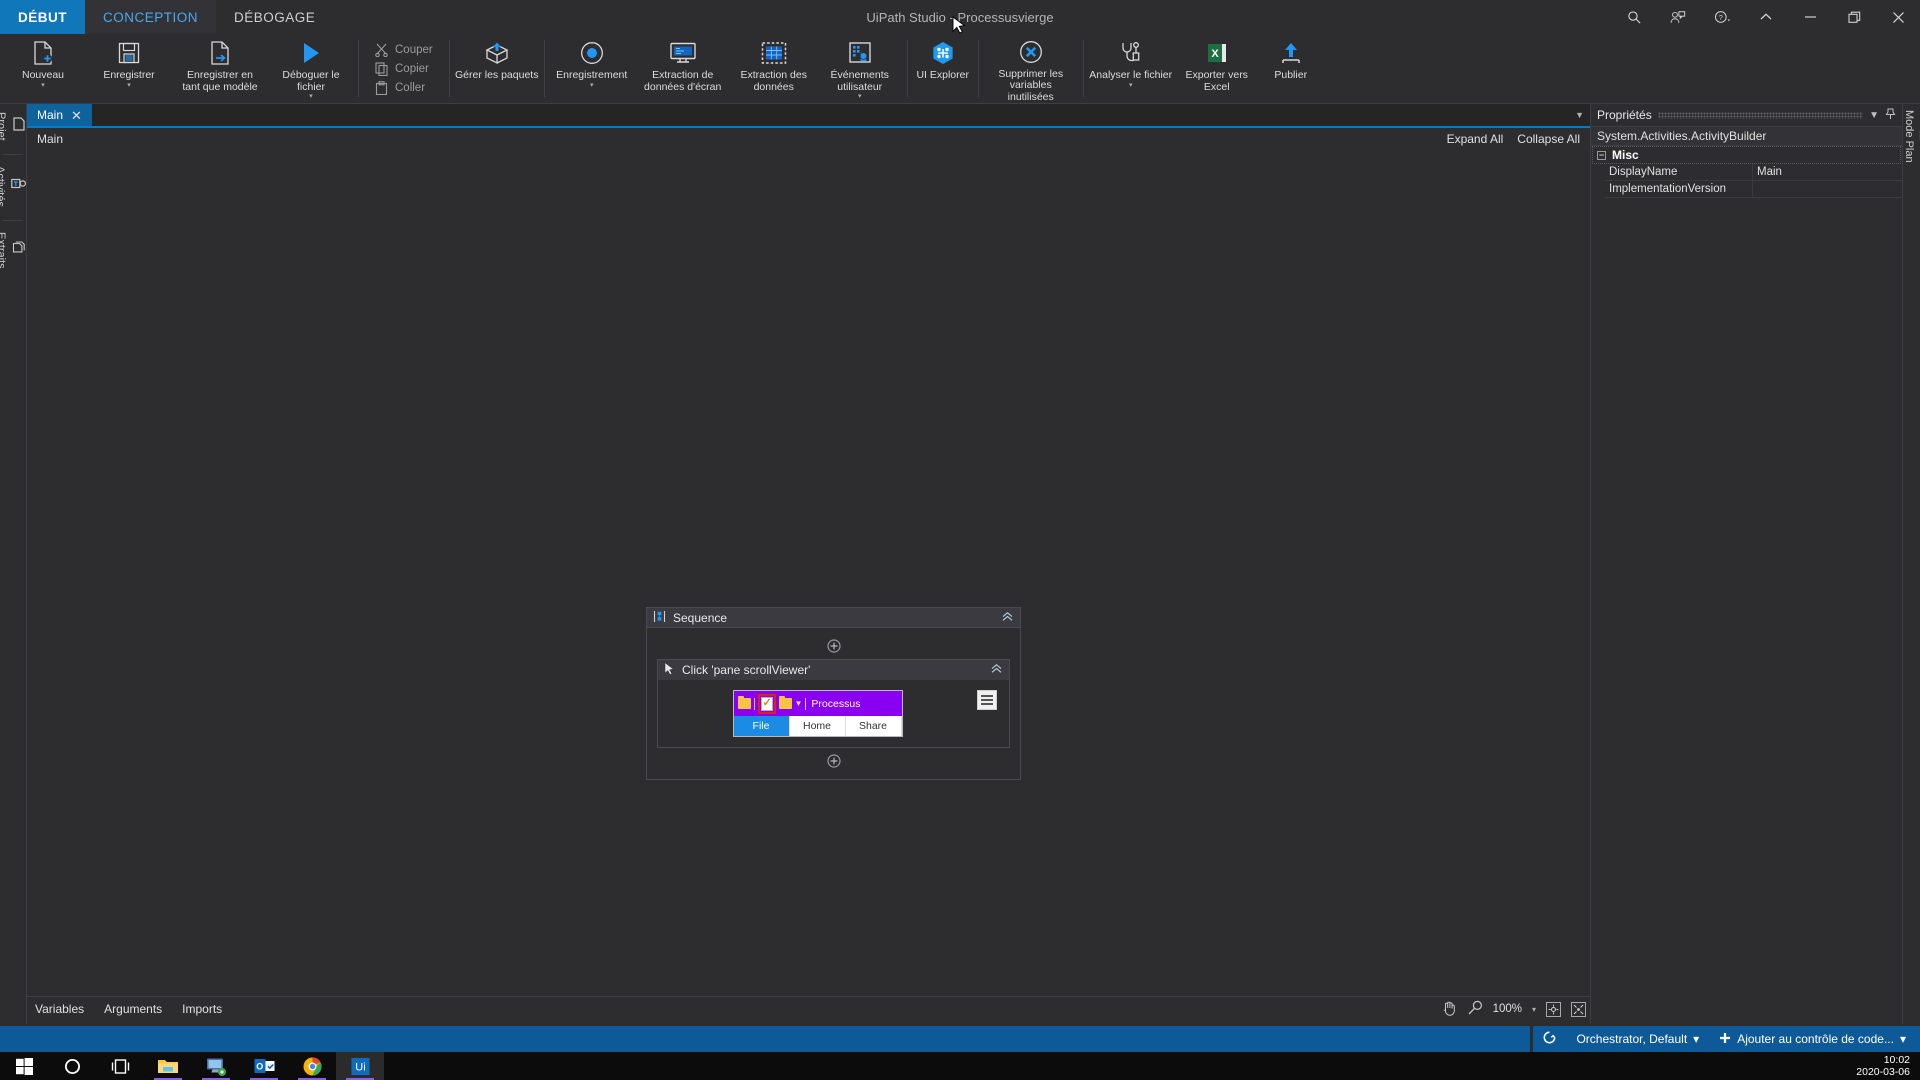 This screenshot has width=1920, height=1080. What do you see at coordinates (1766, 17) in the screenshot?
I see `collapse-ribbon-icon` at bounding box center [1766, 17].